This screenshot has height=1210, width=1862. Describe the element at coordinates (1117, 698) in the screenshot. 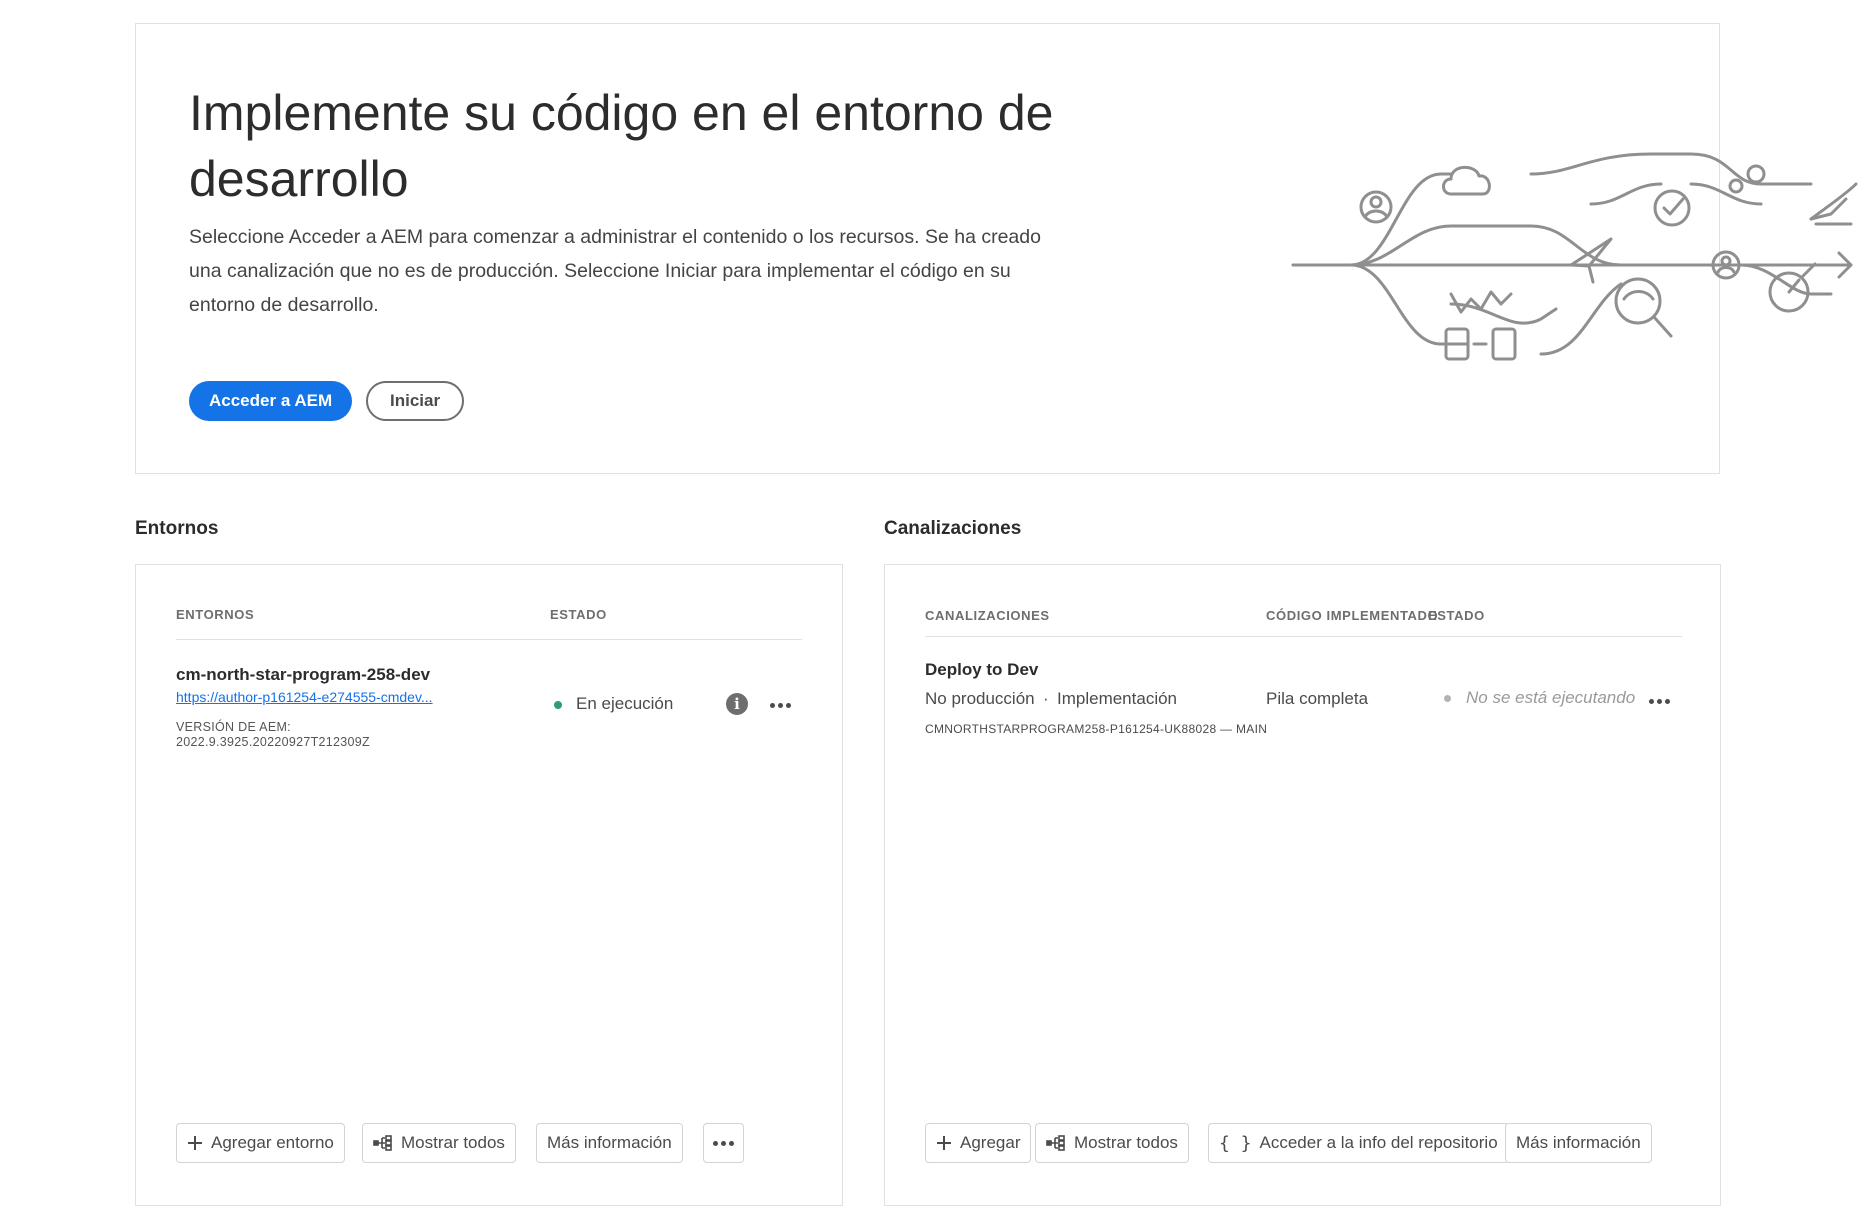

I see `pipeline-subtype: Implementación` at that location.